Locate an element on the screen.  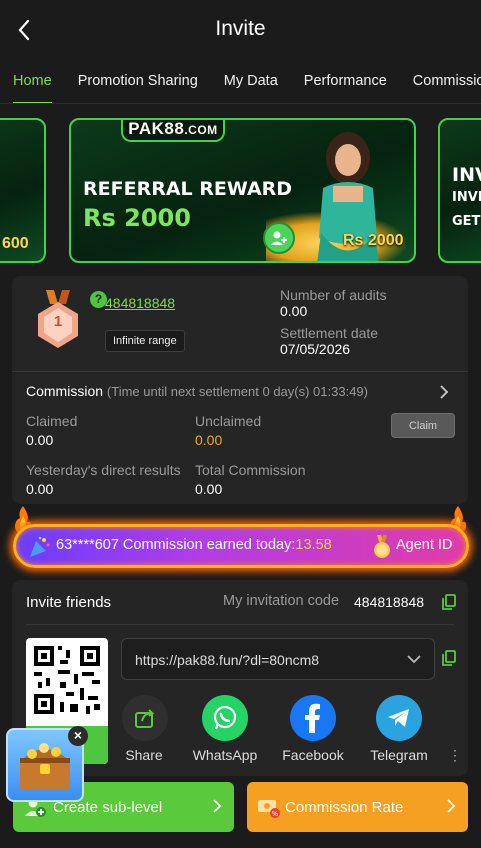
yesterday-label: Yesterday's direct results is located at coordinates (103, 470).